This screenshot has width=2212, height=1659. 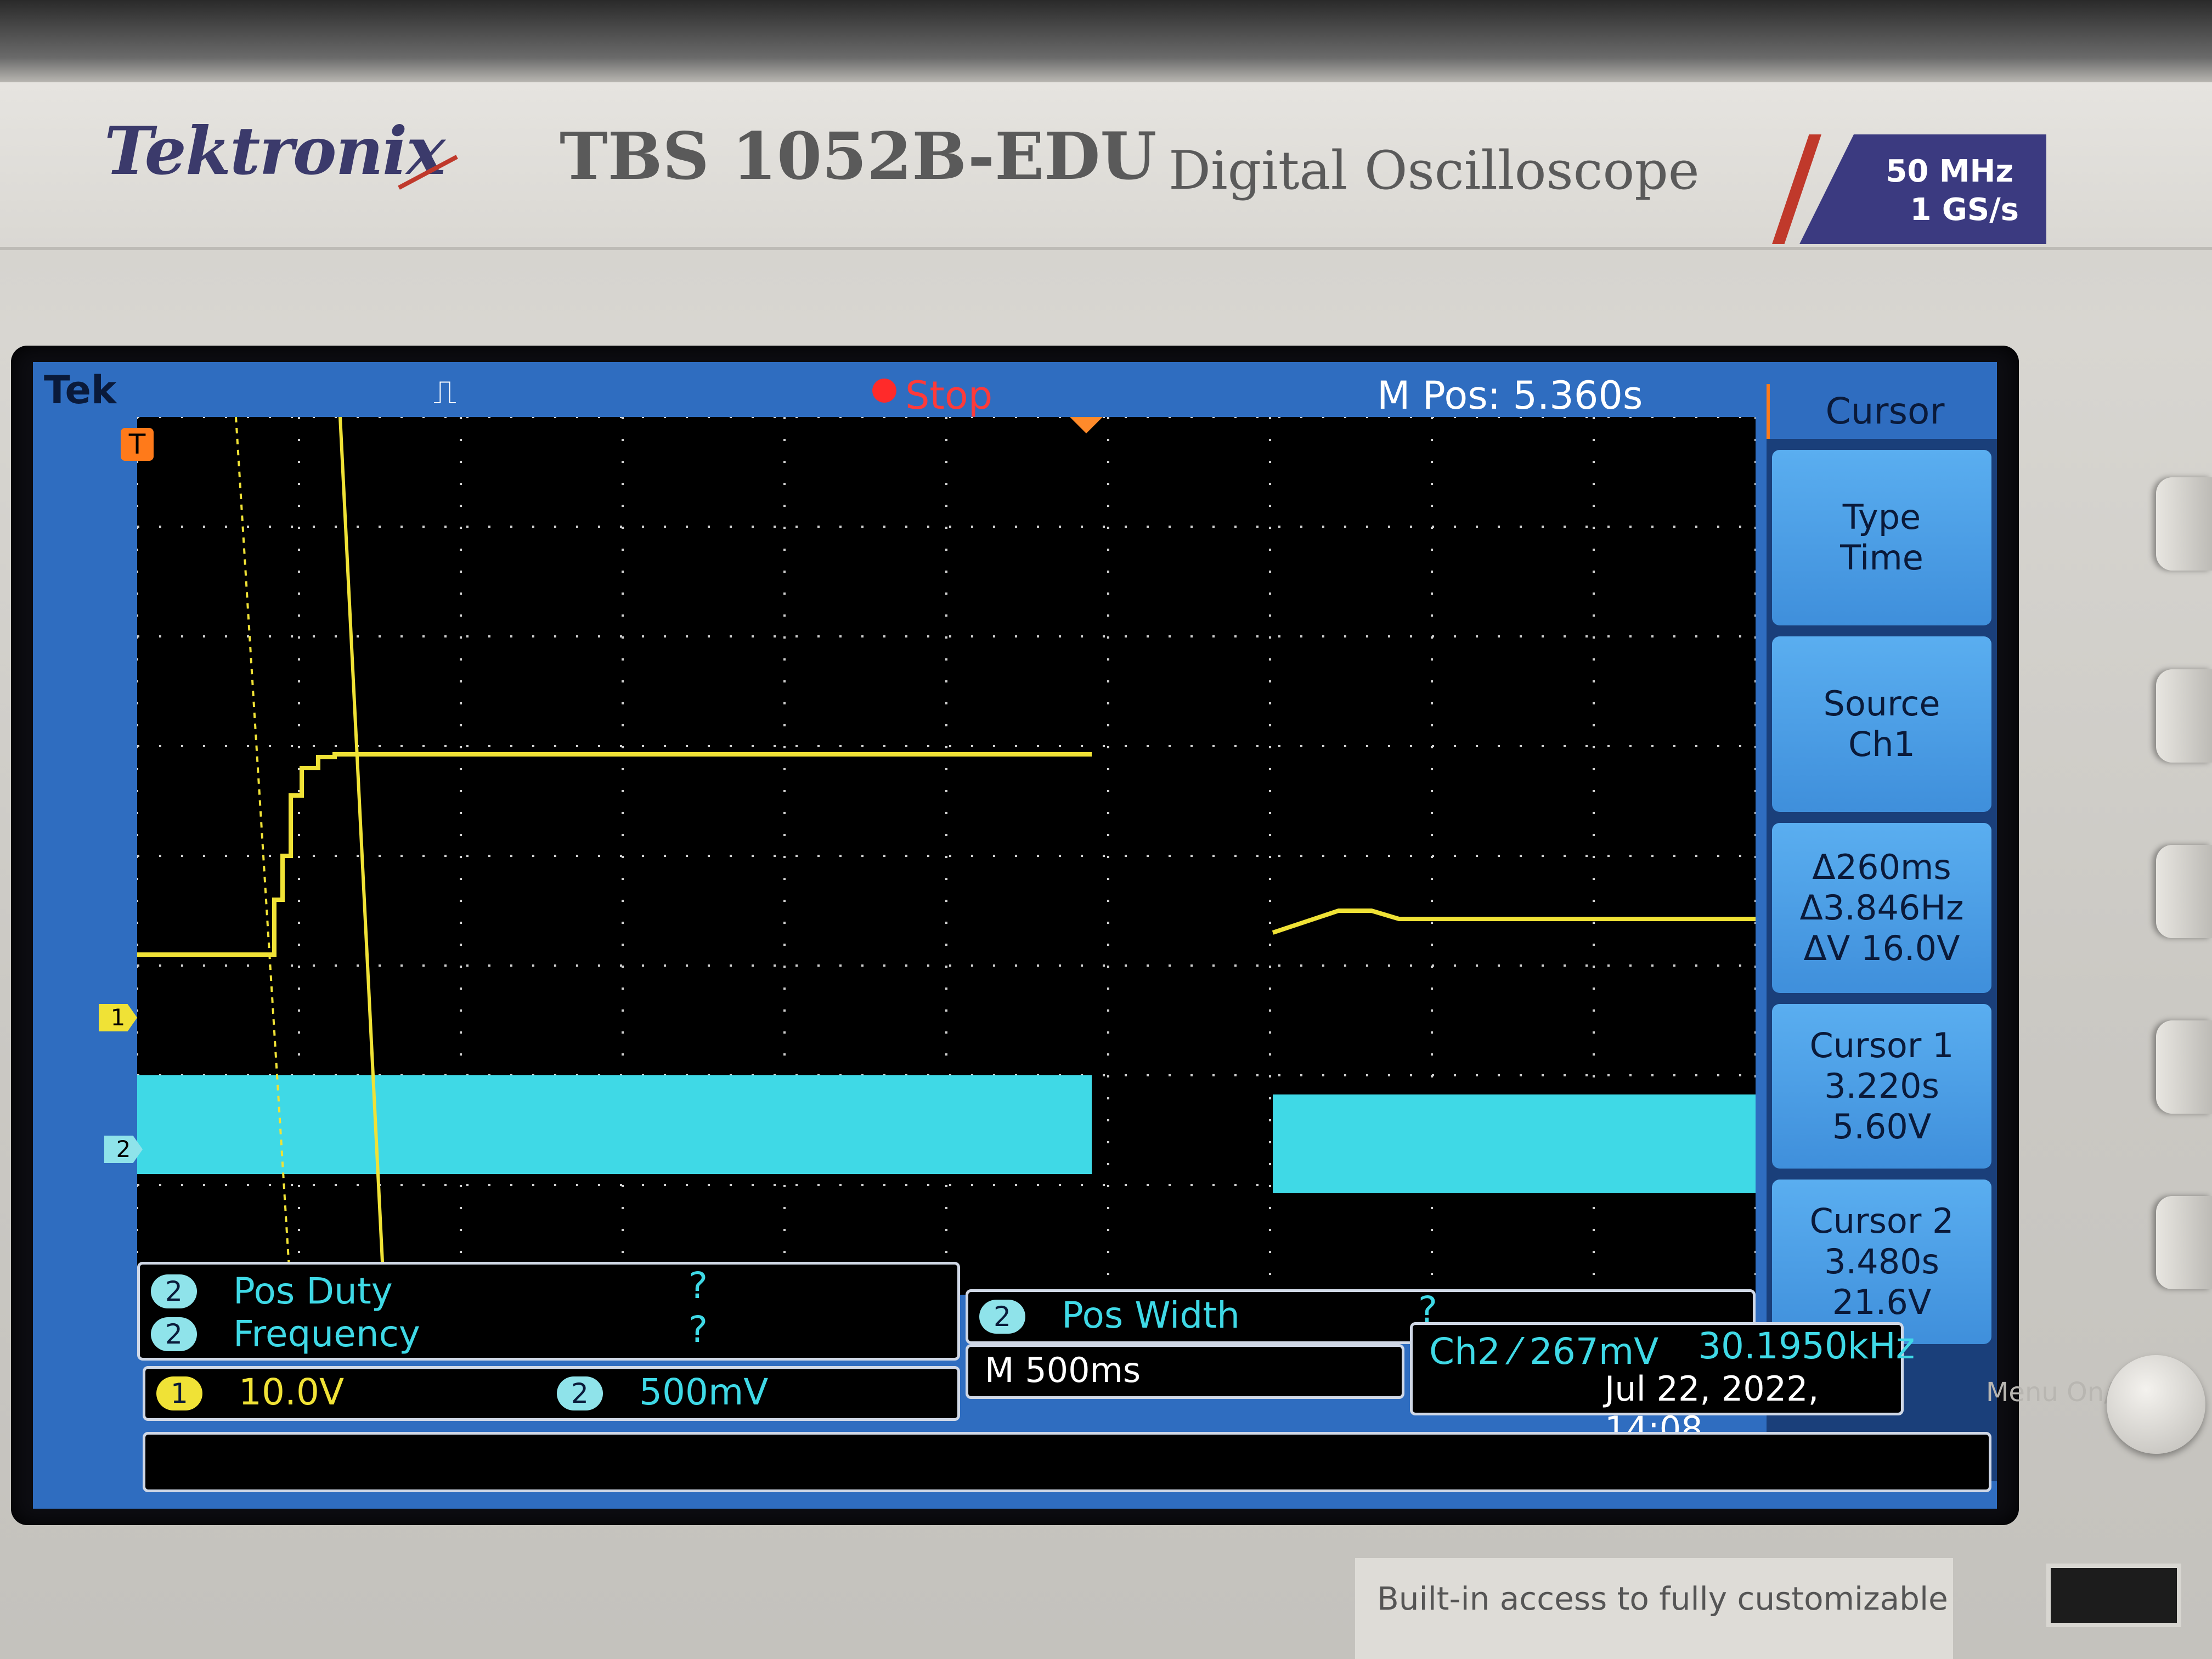 What do you see at coordinates (1662, 1599) in the screenshot?
I see `bottom-banner-text: Built-in access to fully customizable` at bounding box center [1662, 1599].